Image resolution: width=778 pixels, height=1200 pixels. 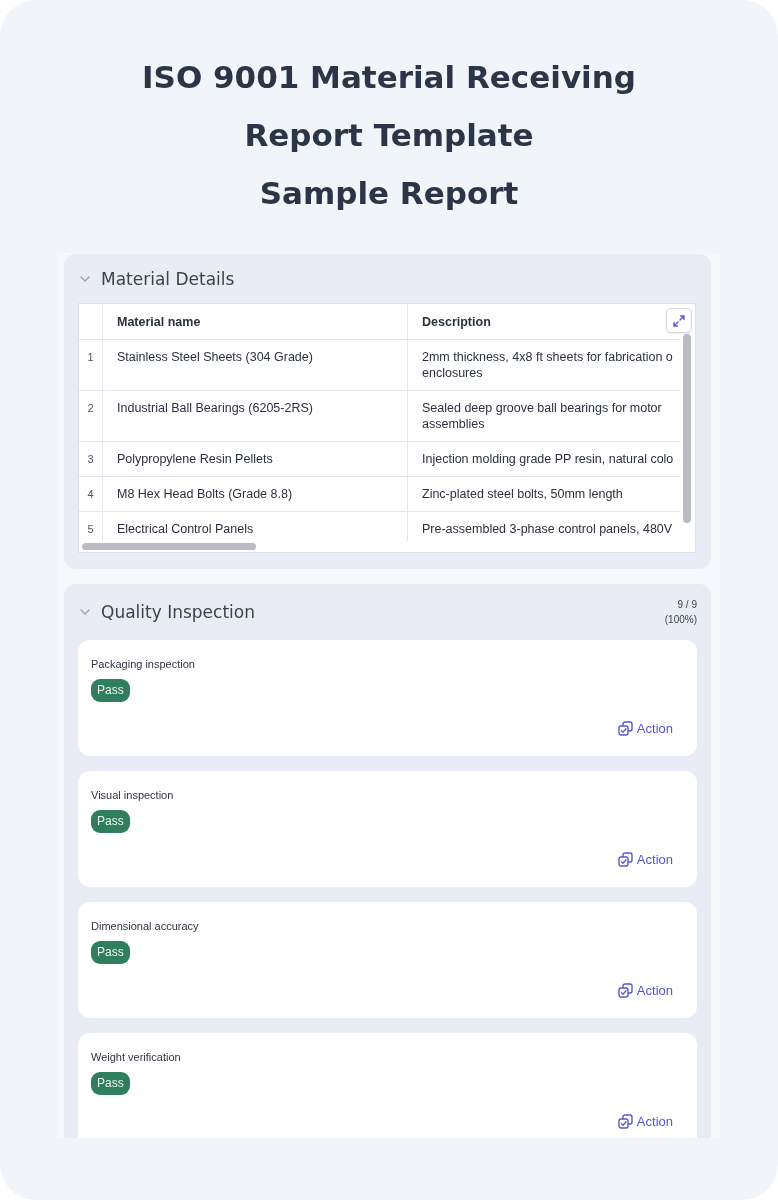 I want to click on progress-count: 9 / 9, so click(x=687, y=605).